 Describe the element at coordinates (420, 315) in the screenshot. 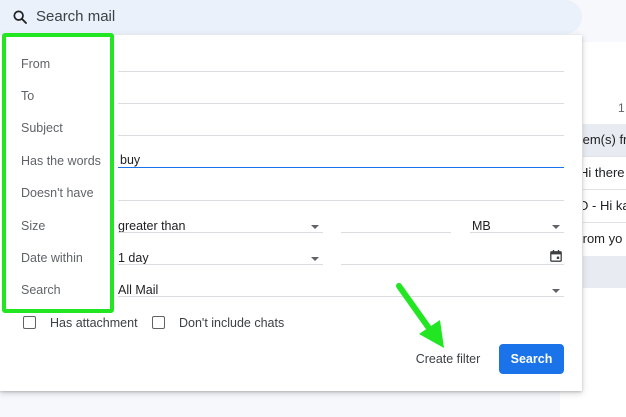

I see `arrow-annotation` at that location.